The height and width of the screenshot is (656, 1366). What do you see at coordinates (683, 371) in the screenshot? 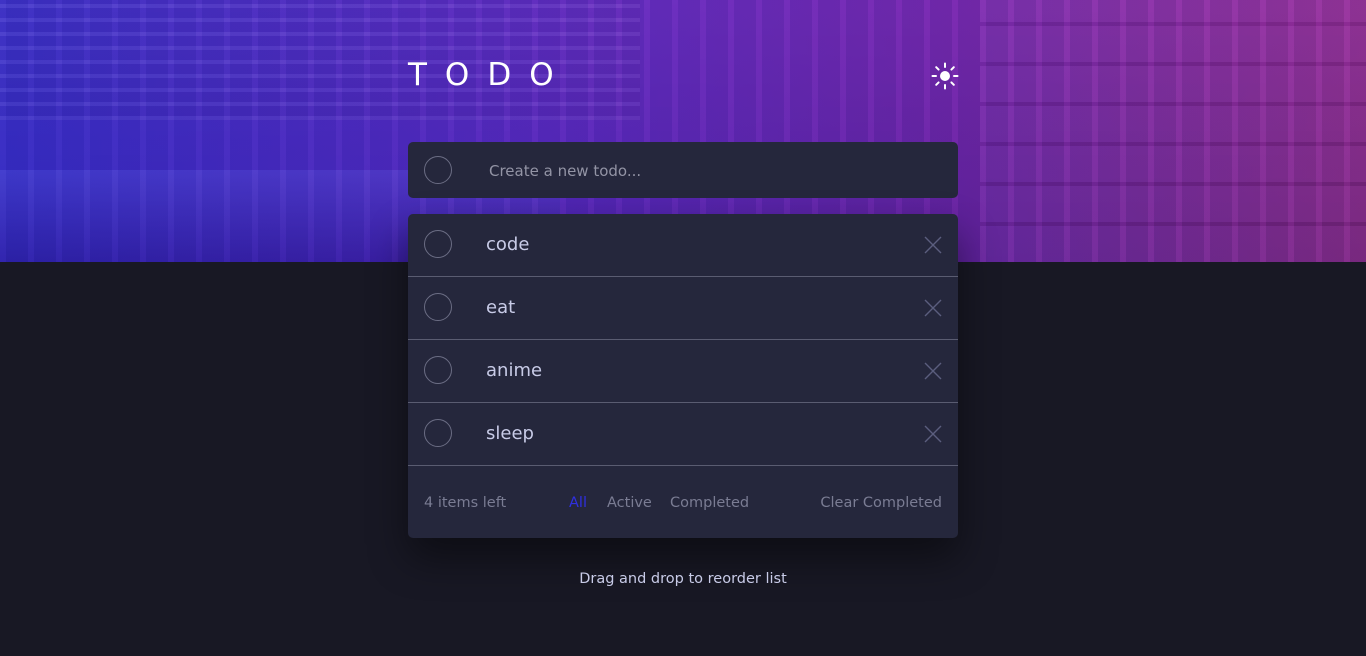
I see `todo-item: anime` at bounding box center [683, 371].